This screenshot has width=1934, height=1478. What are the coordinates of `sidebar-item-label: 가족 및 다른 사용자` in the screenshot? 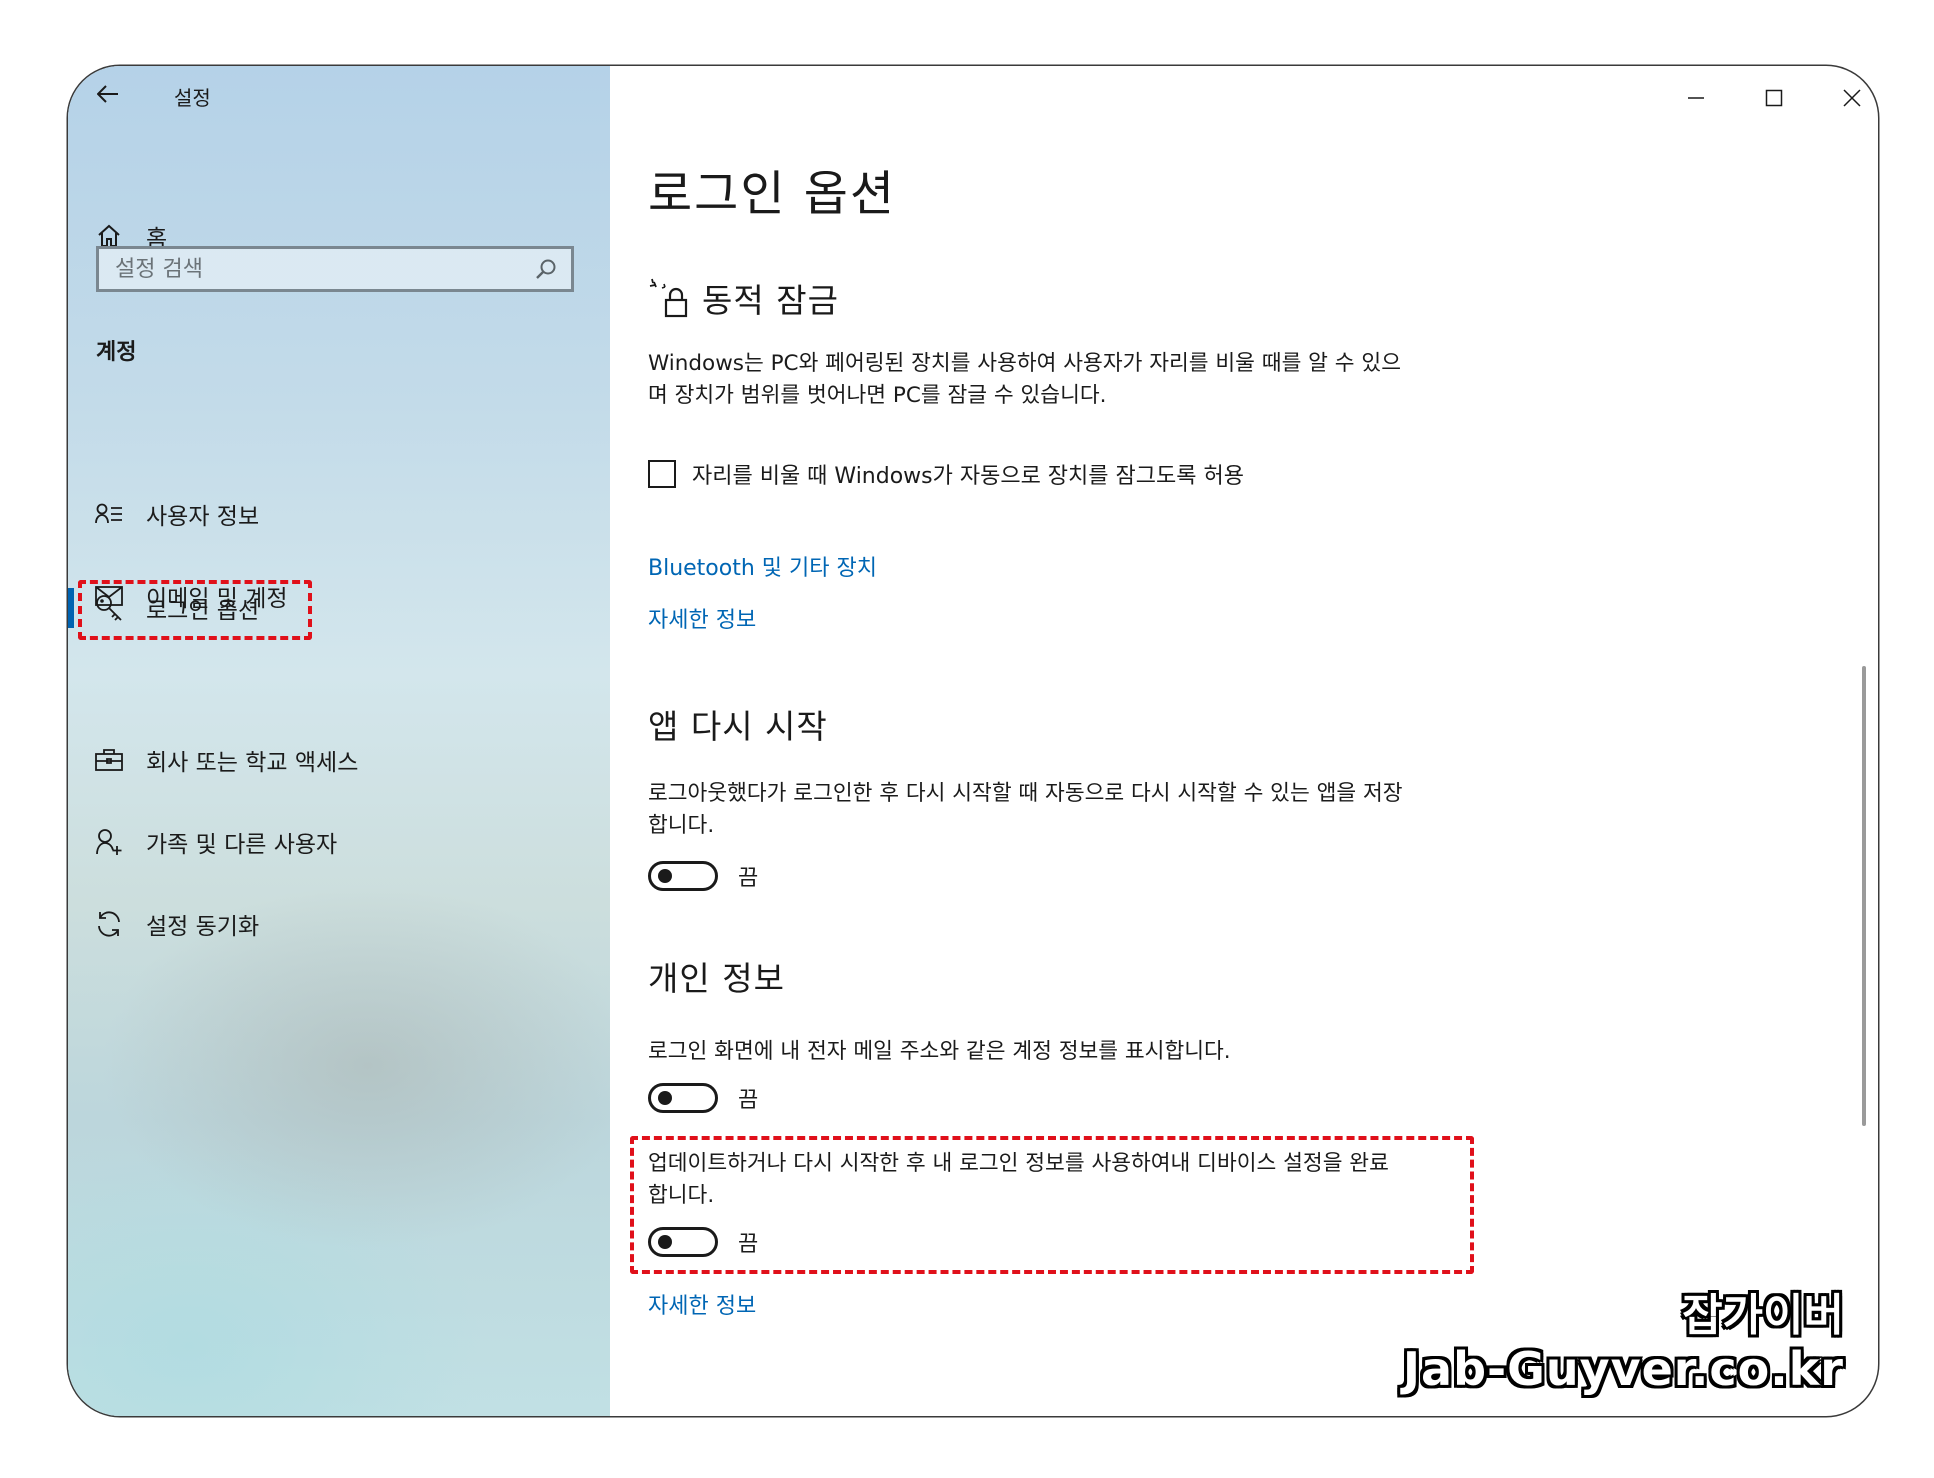 It's located at (242, 845).